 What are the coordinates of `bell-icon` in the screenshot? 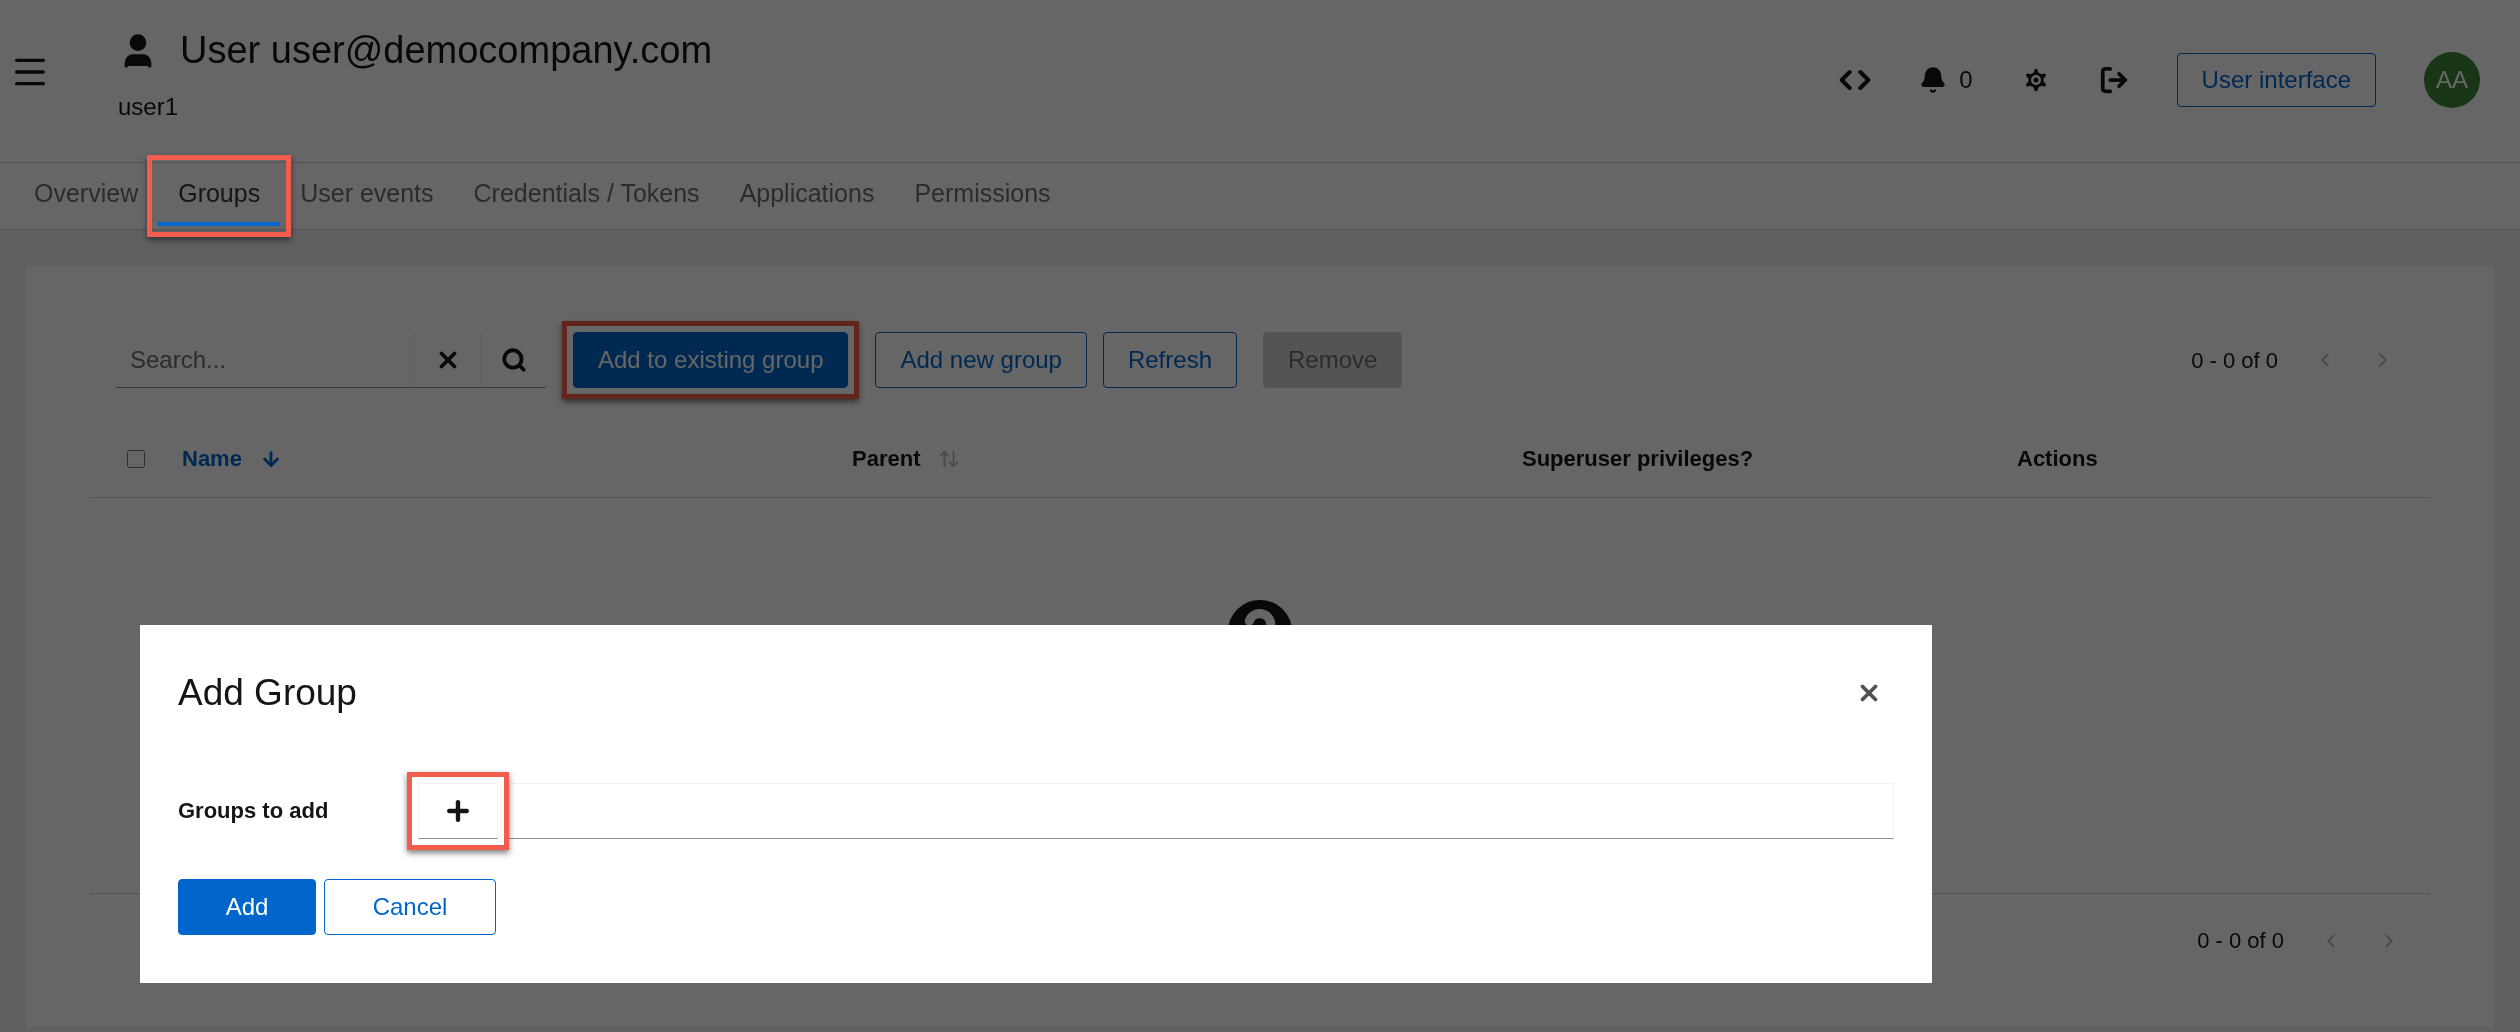 It's located at (1933, 80).